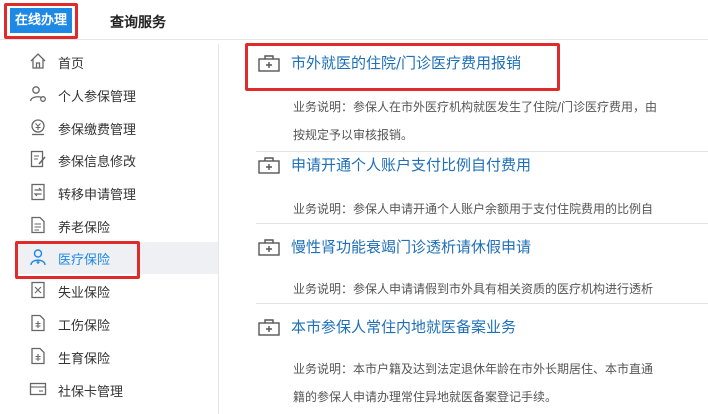 Image resolution: width=708 pixels, height=414 pixels. I want to click on sidebar-item-home: 首页, so click(117, 62).